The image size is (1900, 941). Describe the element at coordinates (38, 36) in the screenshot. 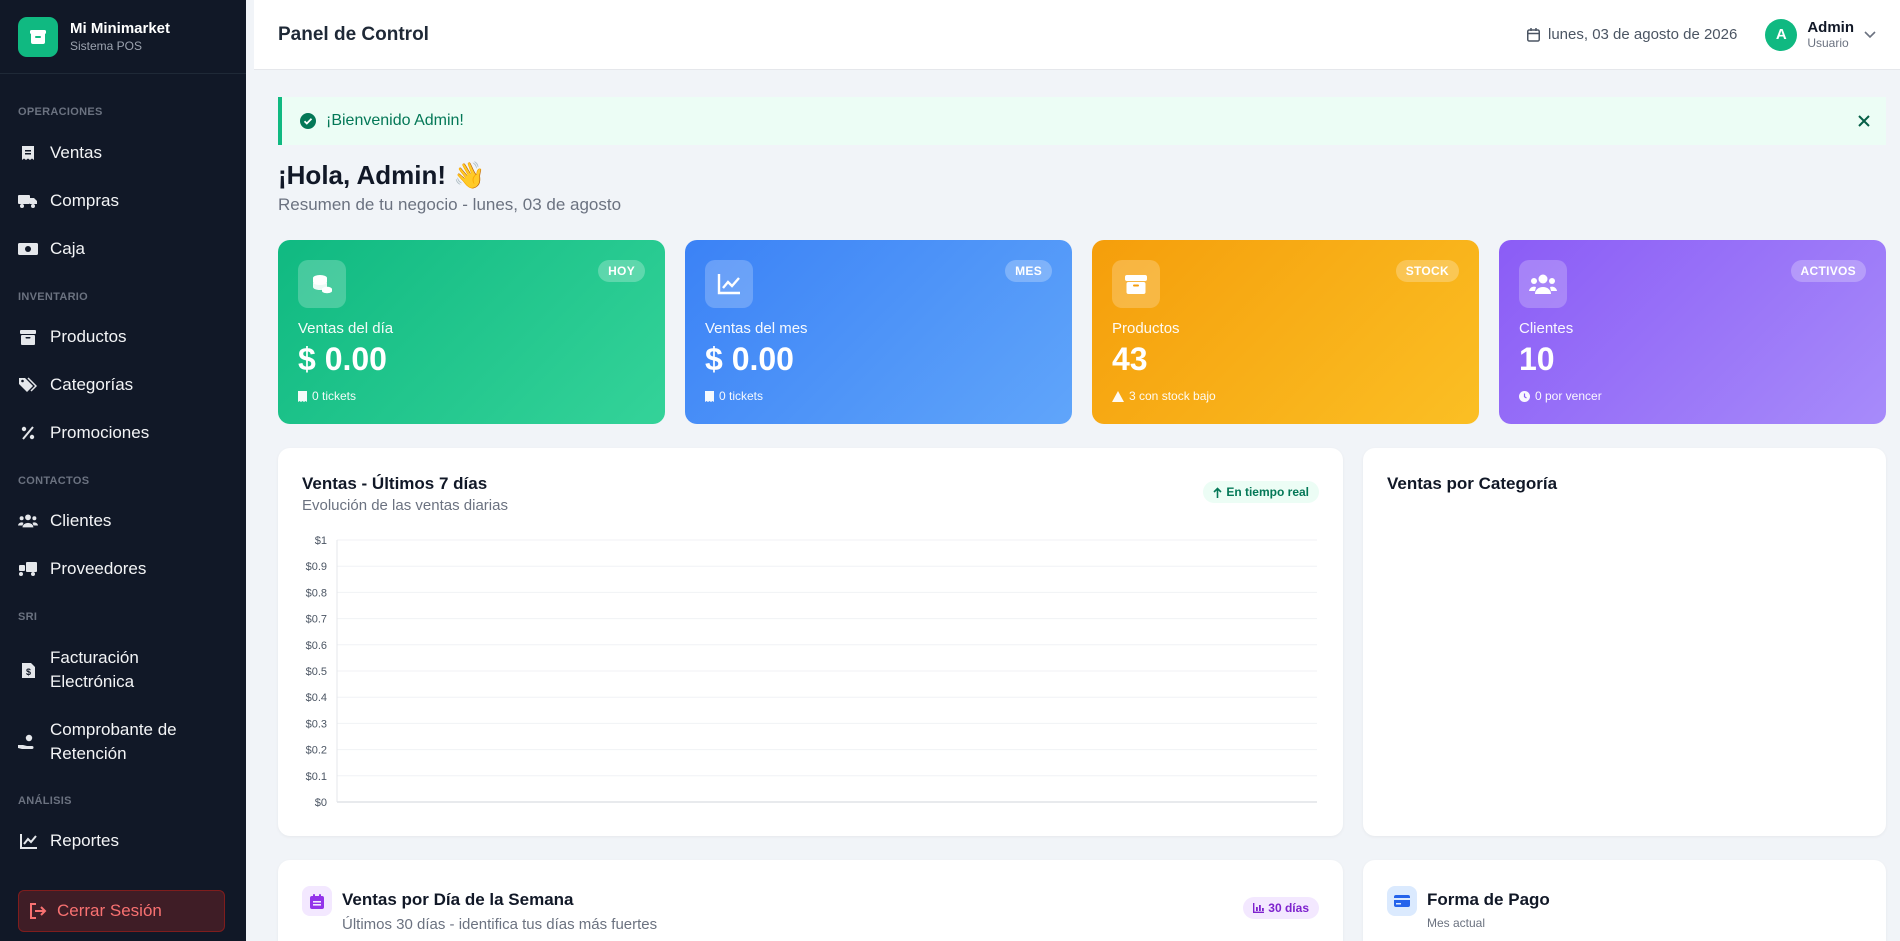

I see `store-icon` at that location.